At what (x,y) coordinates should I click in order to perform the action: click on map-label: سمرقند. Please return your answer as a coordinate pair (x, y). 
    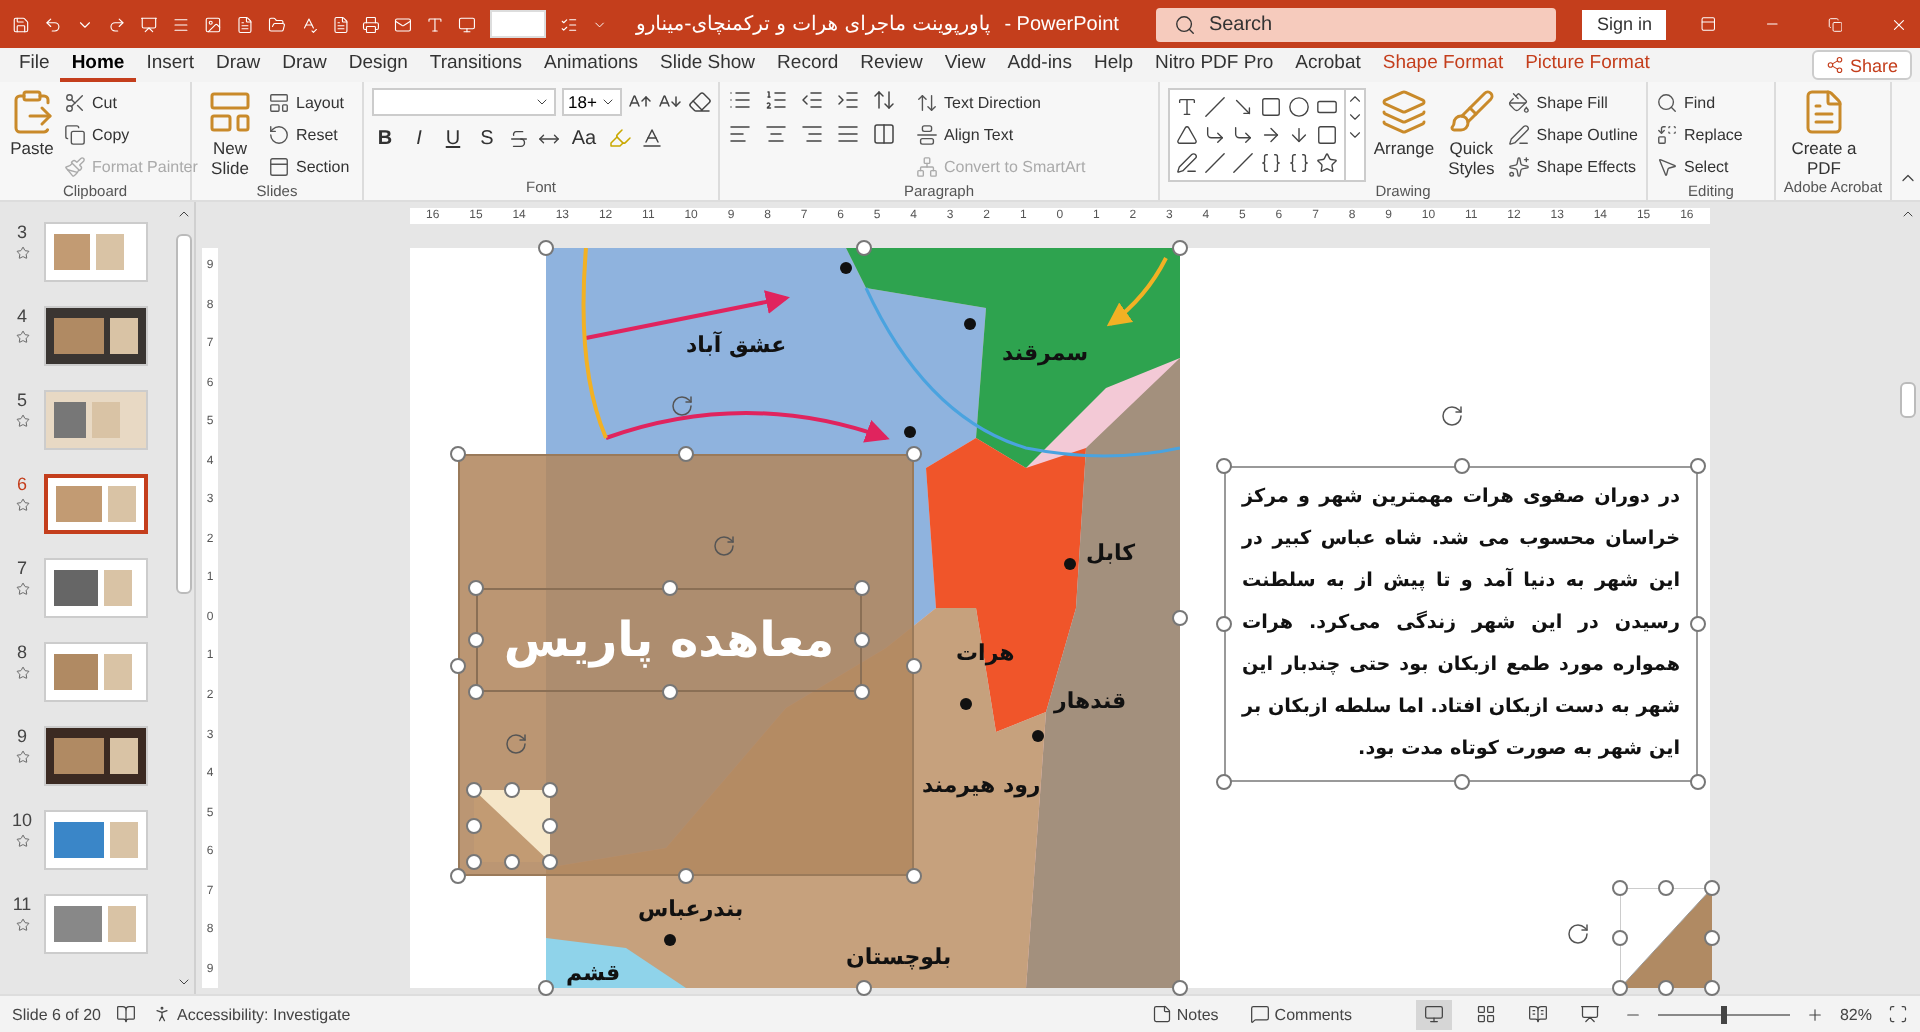
    Looking at the image, I should click on (1045, 353).